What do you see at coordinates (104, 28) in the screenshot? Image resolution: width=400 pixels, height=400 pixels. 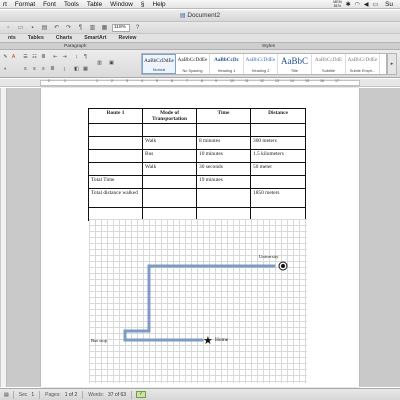 I see `gallery-icon: ▦` at bounding box center [104, 28].